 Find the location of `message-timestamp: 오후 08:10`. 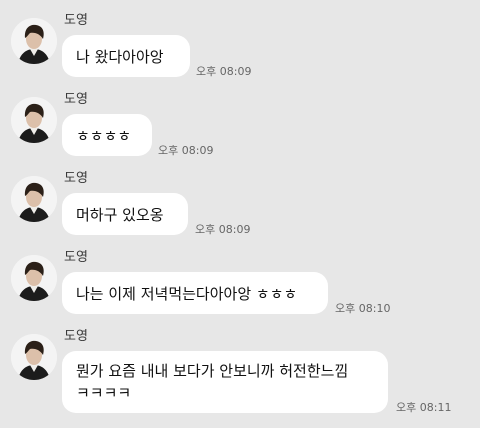

message-timestamp: 오후 08:10 is located at coordinates (363, 308).